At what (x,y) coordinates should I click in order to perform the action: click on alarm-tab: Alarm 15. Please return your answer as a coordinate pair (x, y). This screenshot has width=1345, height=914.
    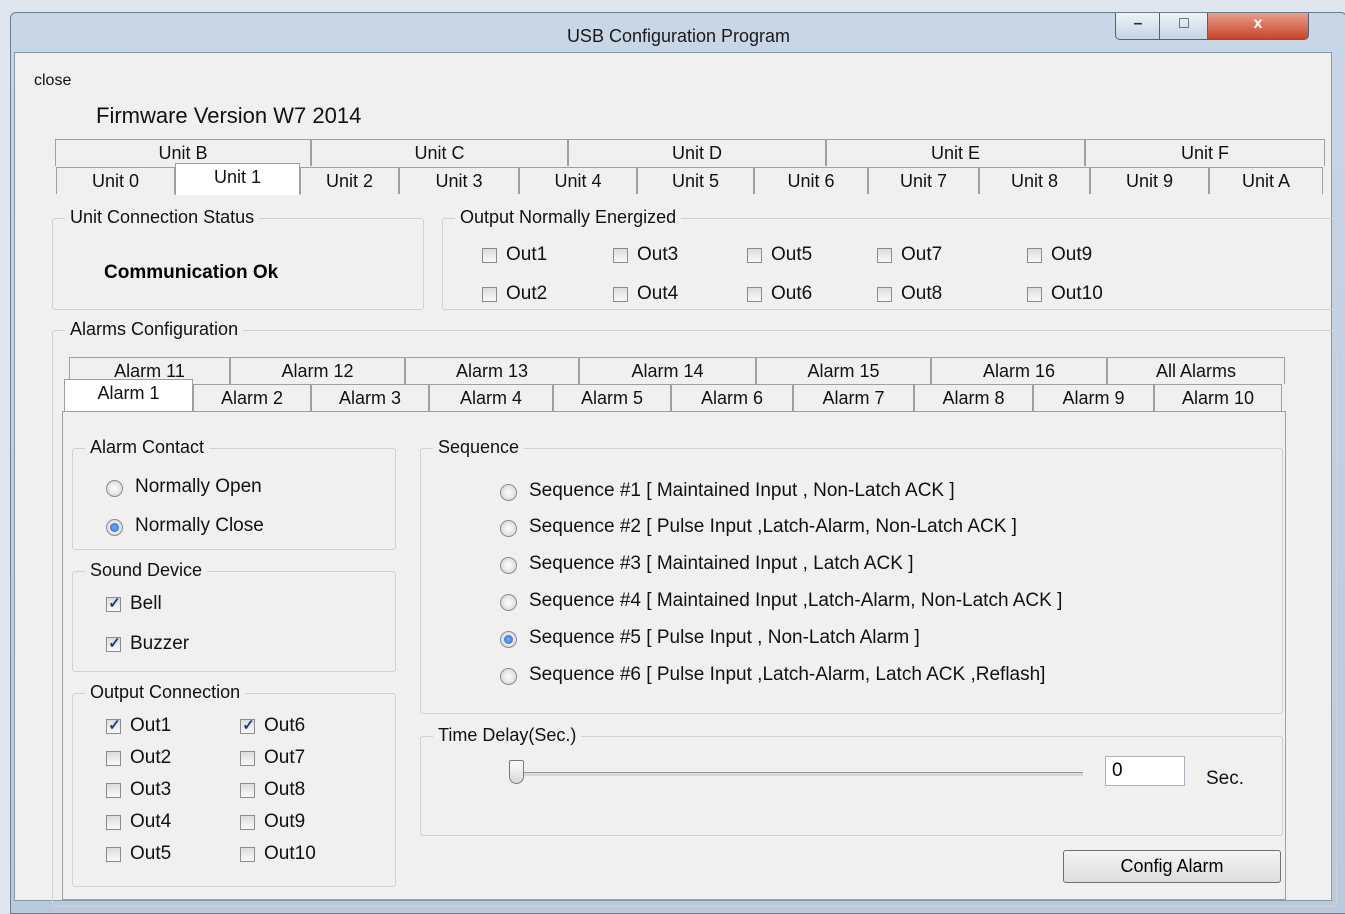
    Looking at the image, I should click on (843, 370).